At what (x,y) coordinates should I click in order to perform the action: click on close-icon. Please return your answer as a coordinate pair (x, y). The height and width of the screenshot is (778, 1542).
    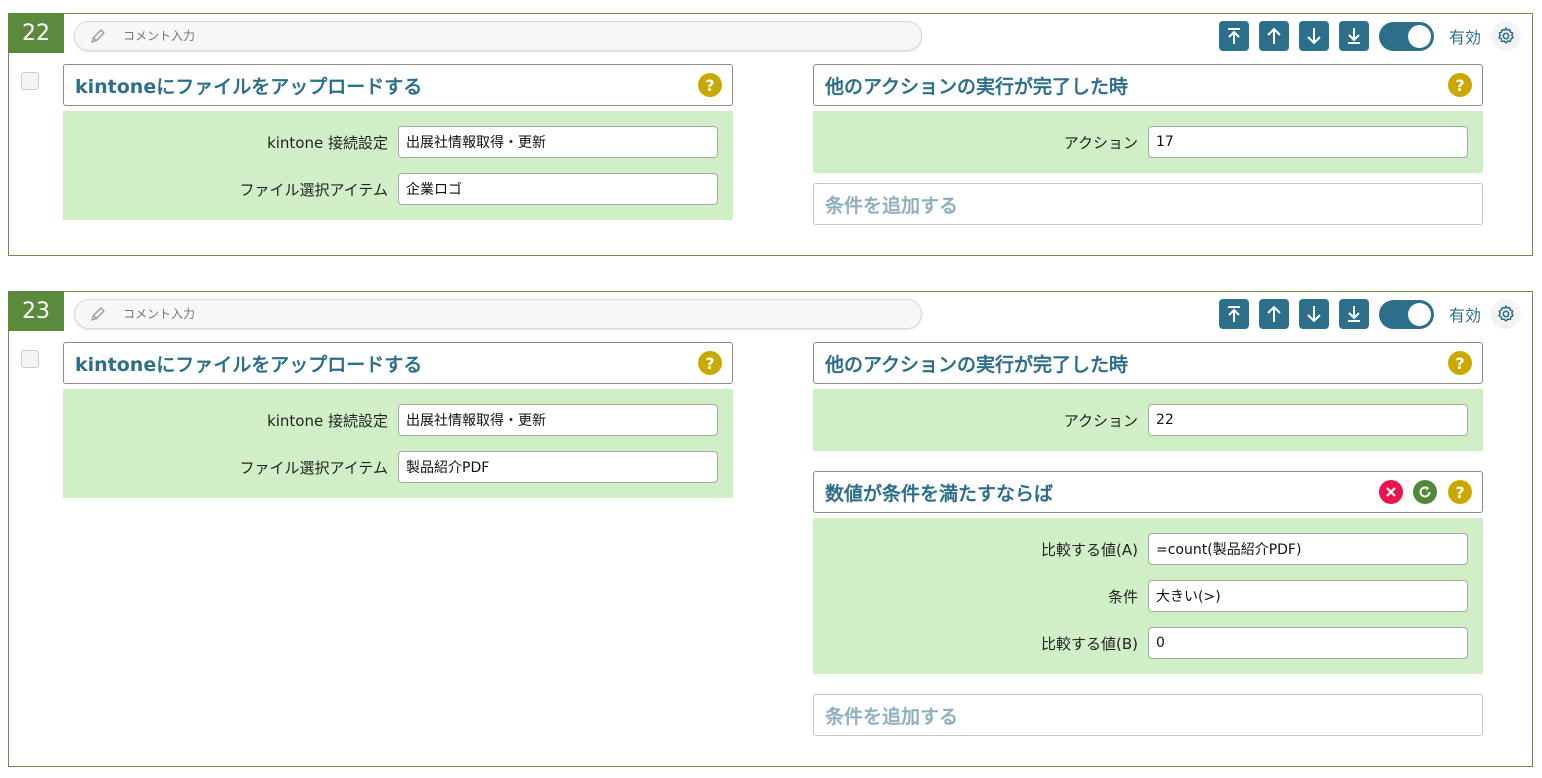
    Looking at the image, I should click on (1391, 492).